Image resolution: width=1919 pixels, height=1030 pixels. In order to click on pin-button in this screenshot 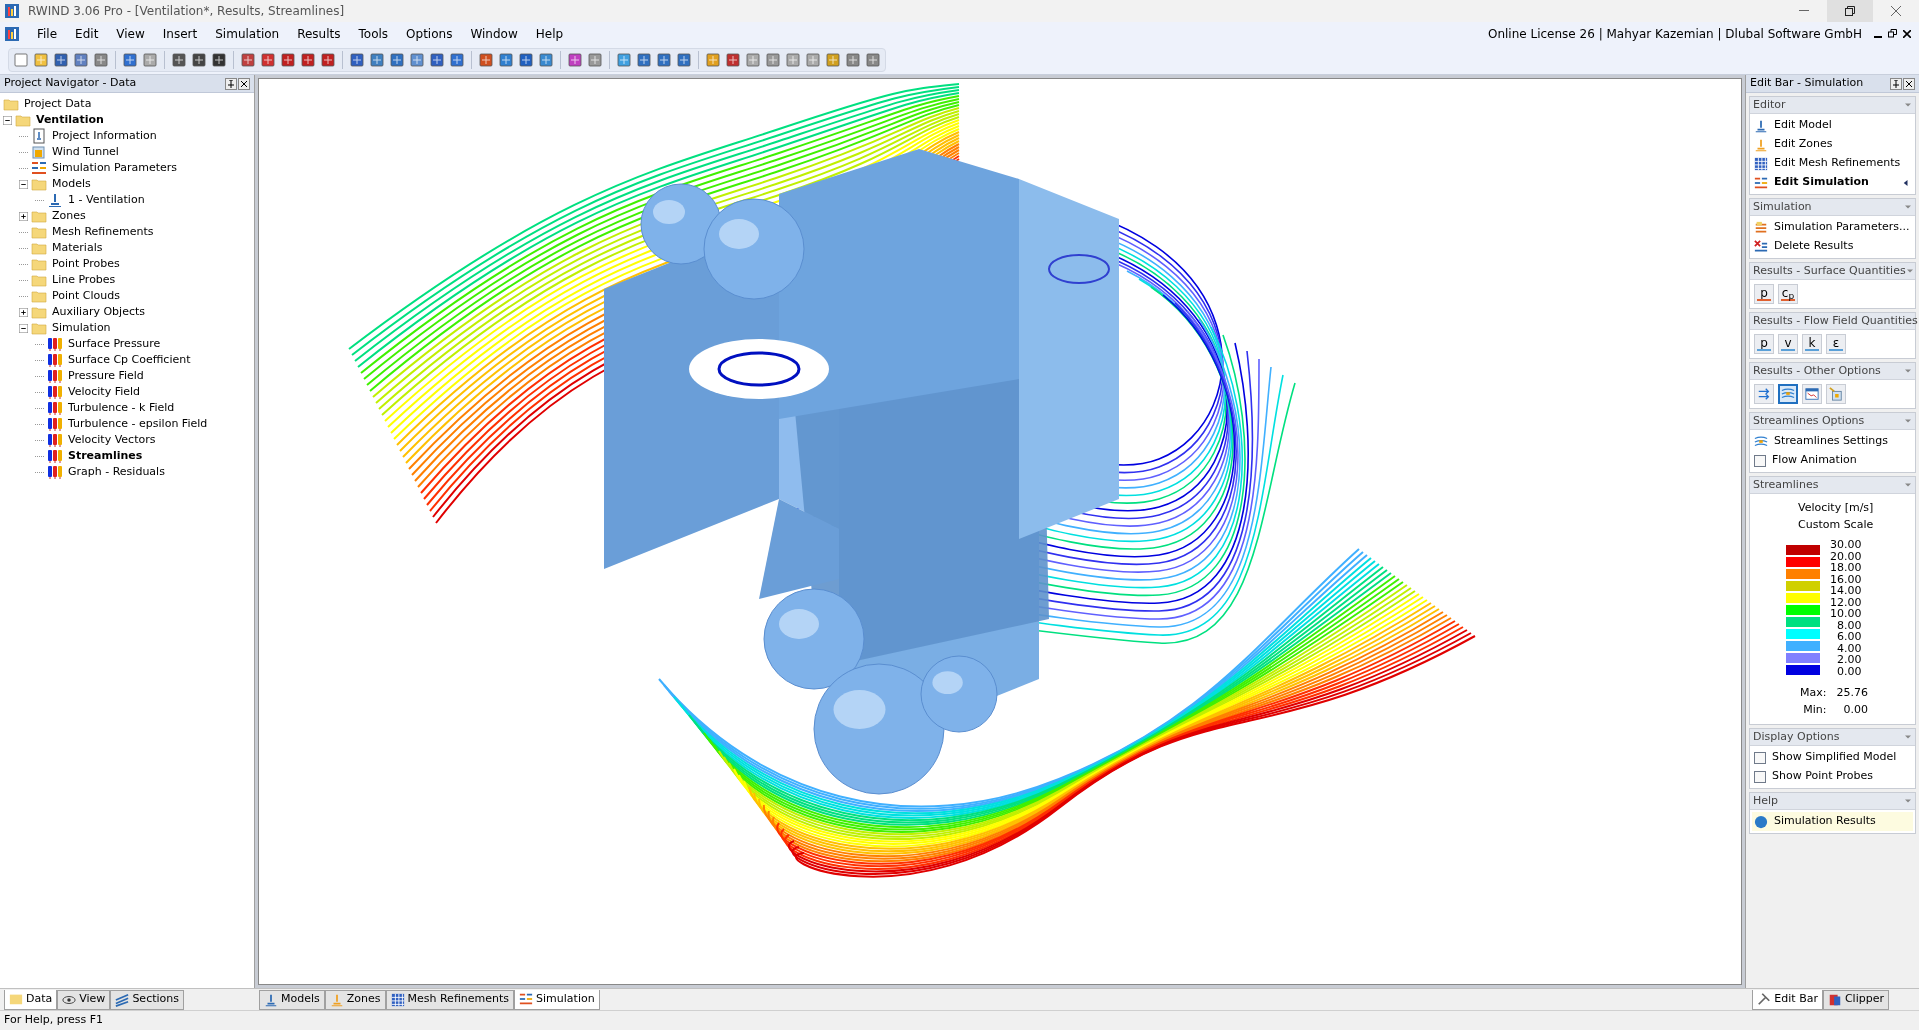, I will do `click(231, 83)`.